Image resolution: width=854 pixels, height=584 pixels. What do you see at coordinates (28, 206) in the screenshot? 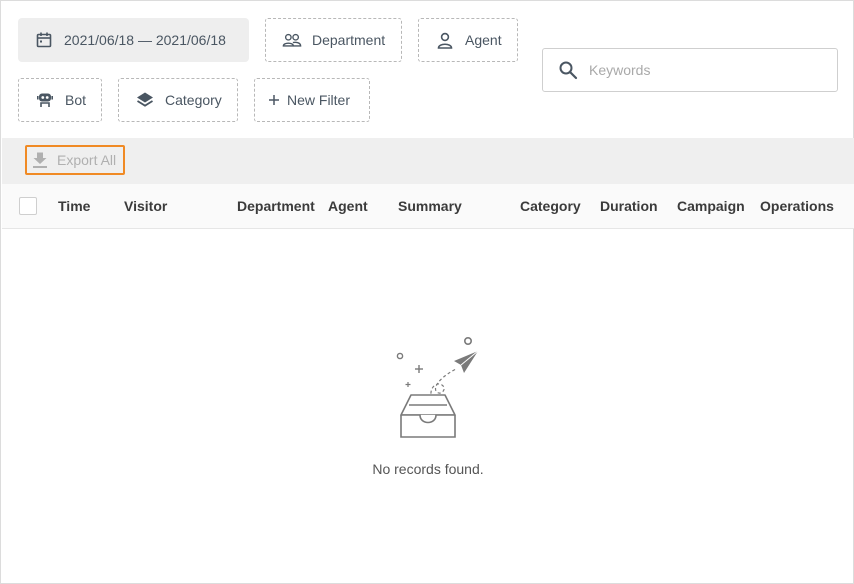
I see `select-all-checkbox` at bounding box center [28, 206].